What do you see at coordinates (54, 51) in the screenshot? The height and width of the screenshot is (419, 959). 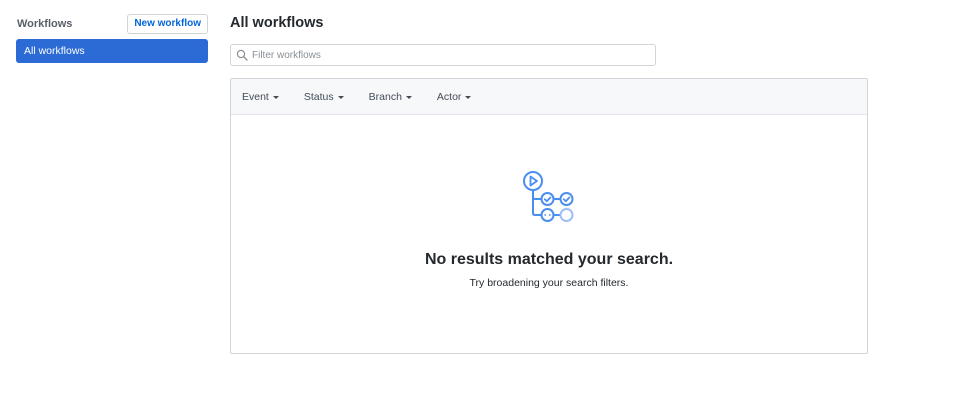 I see `sidebar-item-label: All workflows` at bounding box center [54, 51].